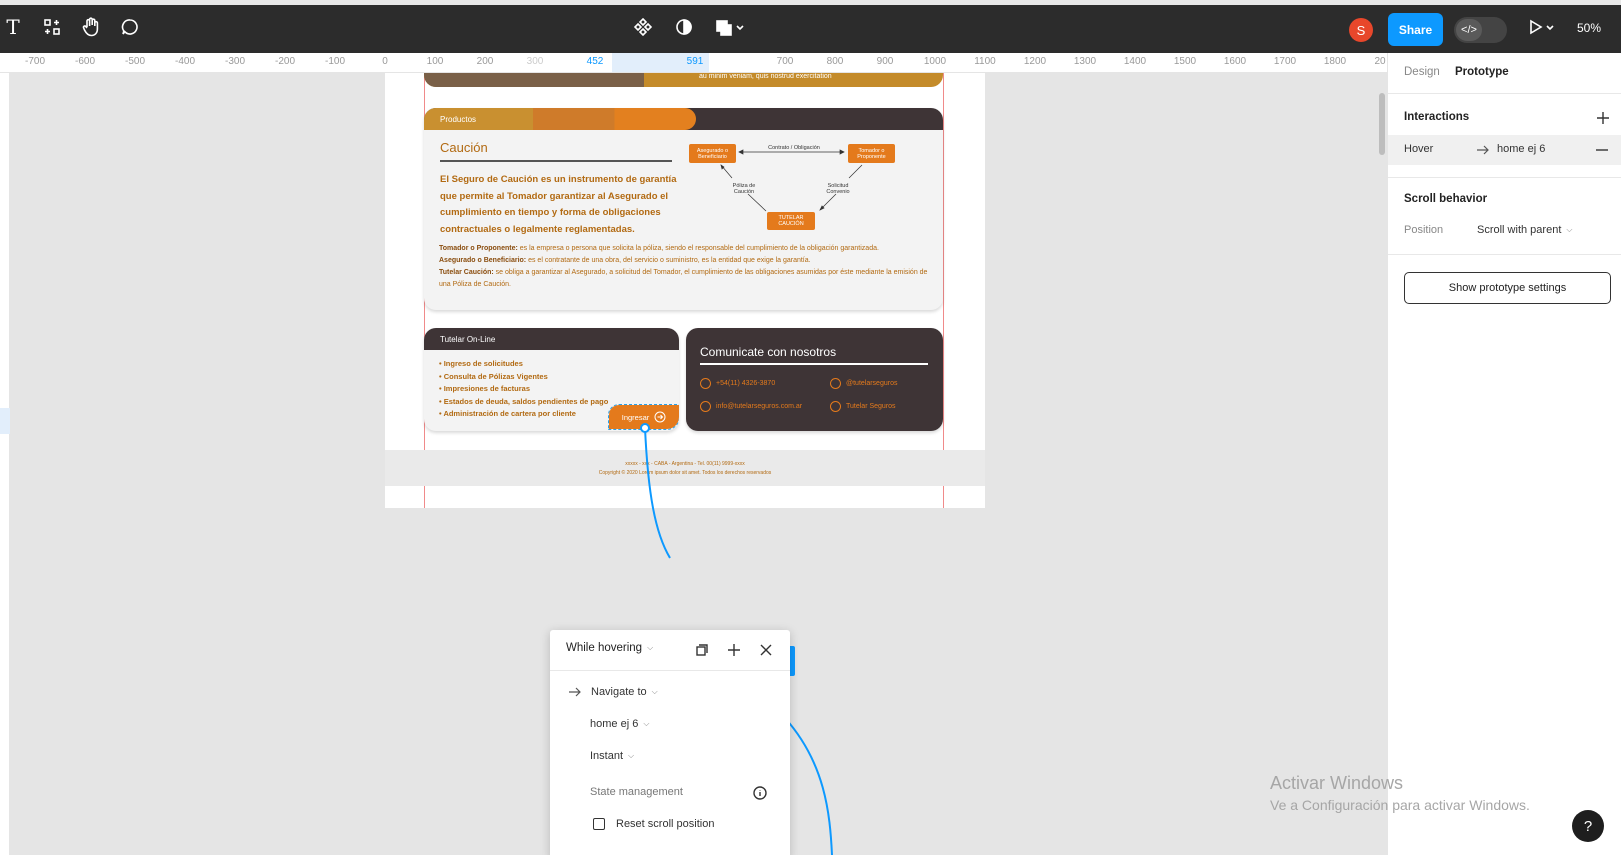 This screenshot has width=1621, height=855. Describe the element at coordinates (523, 377) in the screenshot. I see `list-item: Consulta de Pólizas Vigentes` at that location.